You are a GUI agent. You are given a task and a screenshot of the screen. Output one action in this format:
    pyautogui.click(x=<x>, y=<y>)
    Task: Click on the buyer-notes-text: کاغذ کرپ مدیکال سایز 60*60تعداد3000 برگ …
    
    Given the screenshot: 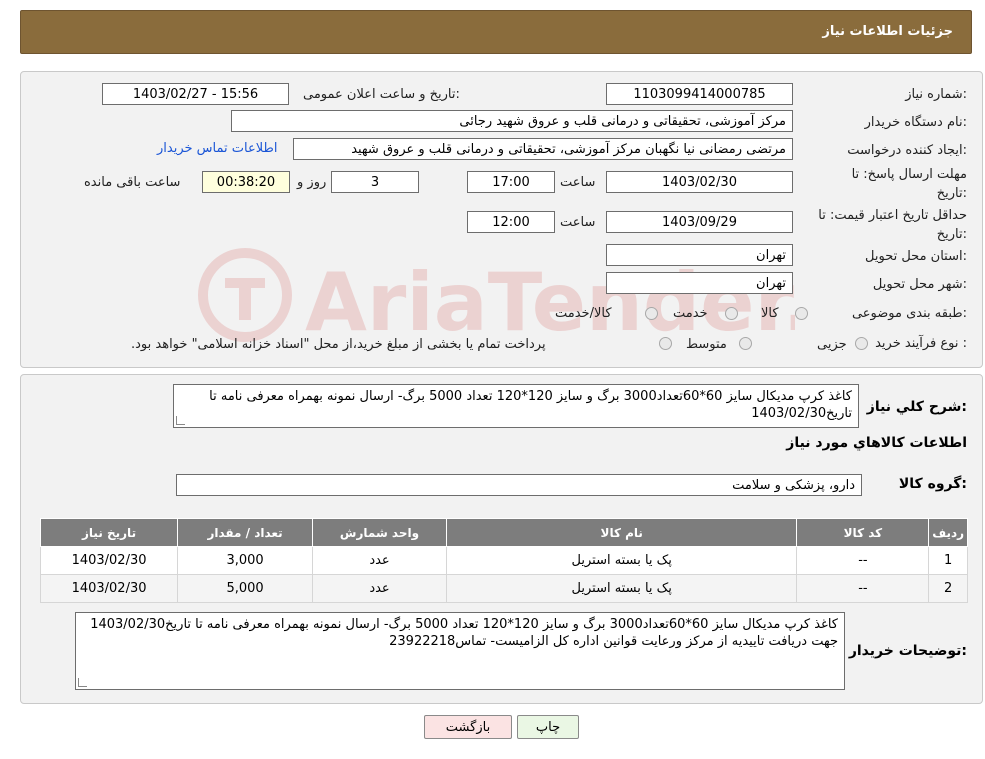 What is the action you would take?
    pyautogui.click(x=464, y=633)
    